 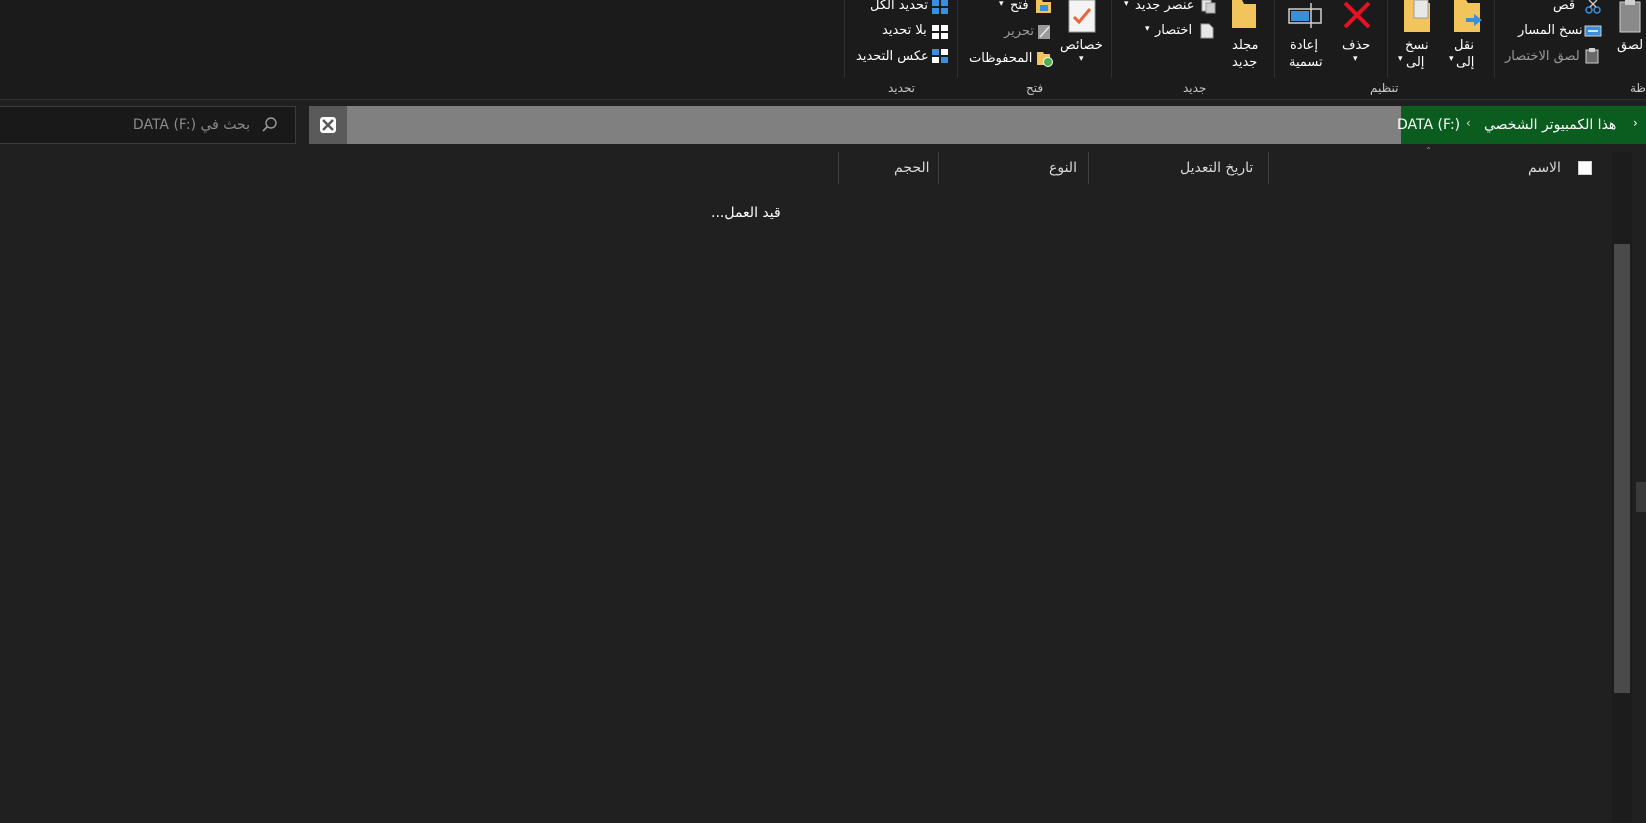 I want to click on scrollbar-thumb, so click(x=1622, y=468).